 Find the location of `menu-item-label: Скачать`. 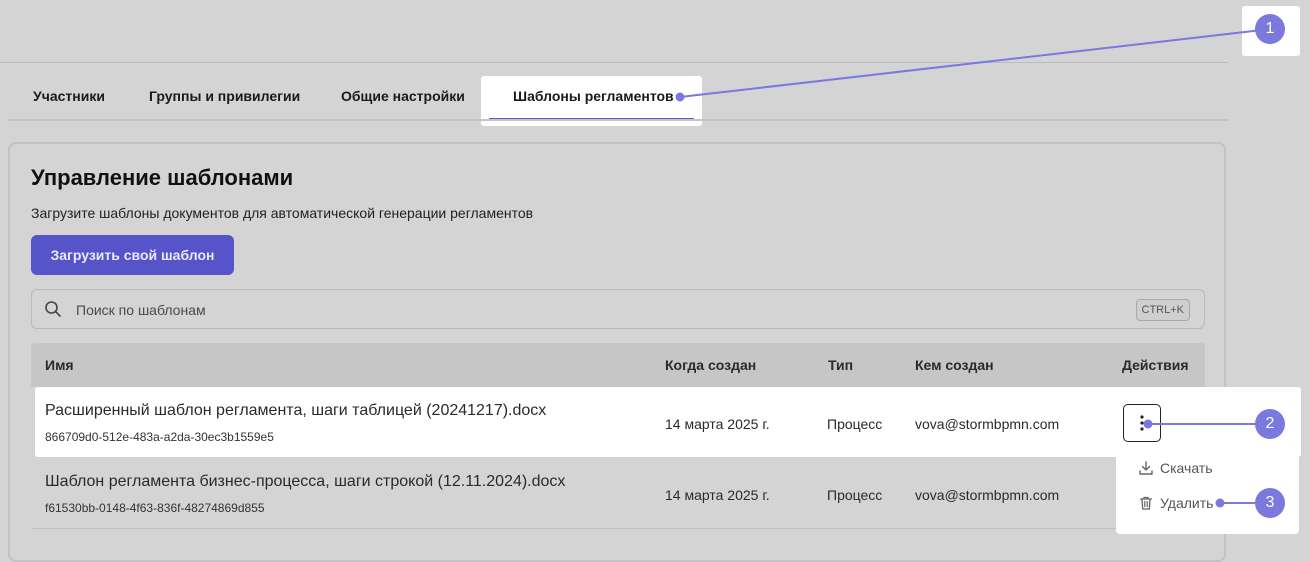

menu-item-label: Скачать is located at coordinates (1186, 468).